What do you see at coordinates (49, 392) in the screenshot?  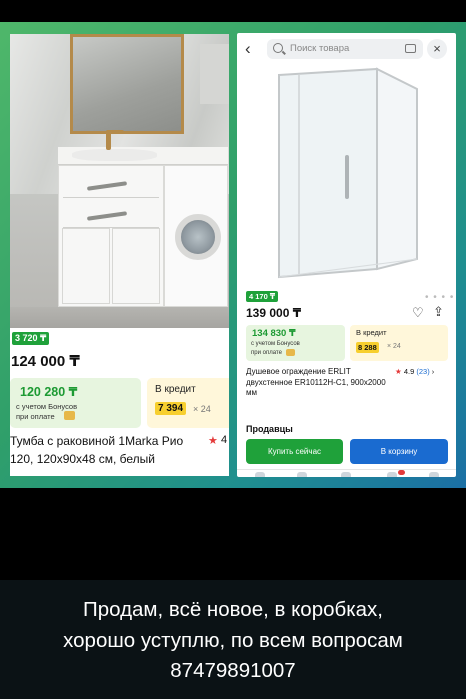 I see `bonus-price: 120 280 ₸` at bounding box center [49, 392].